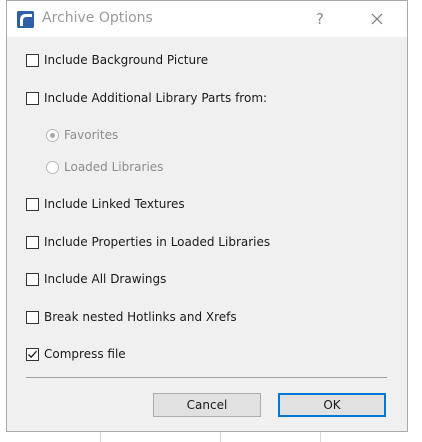  What do you see at coordinates (105, 279) in the screenshot?
I see `all-drawings-label: Include All Drawings` at bounding box center [105, 279].